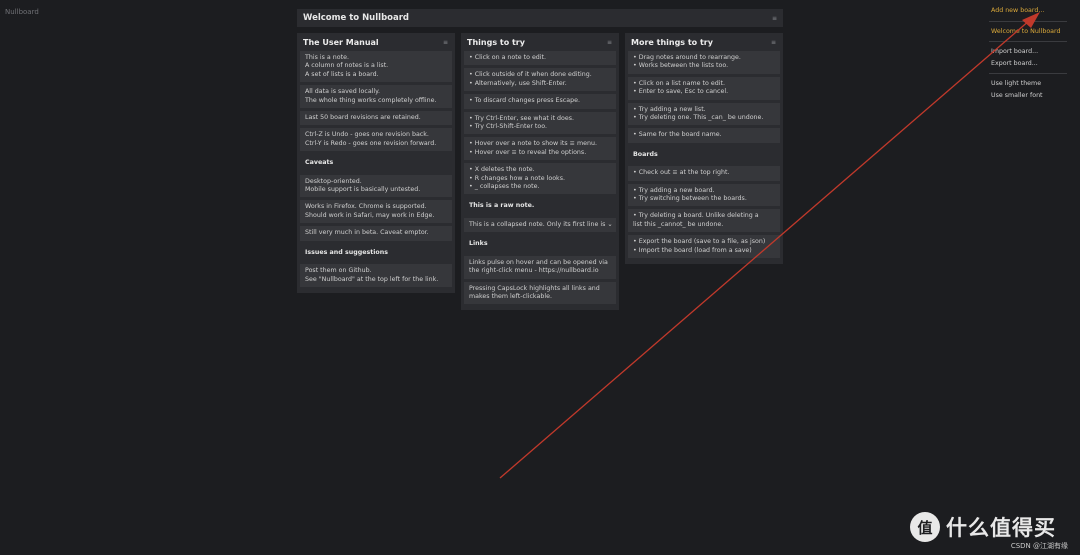  I want to click on watermark-name: 什么值得买, so click(1001, 528).